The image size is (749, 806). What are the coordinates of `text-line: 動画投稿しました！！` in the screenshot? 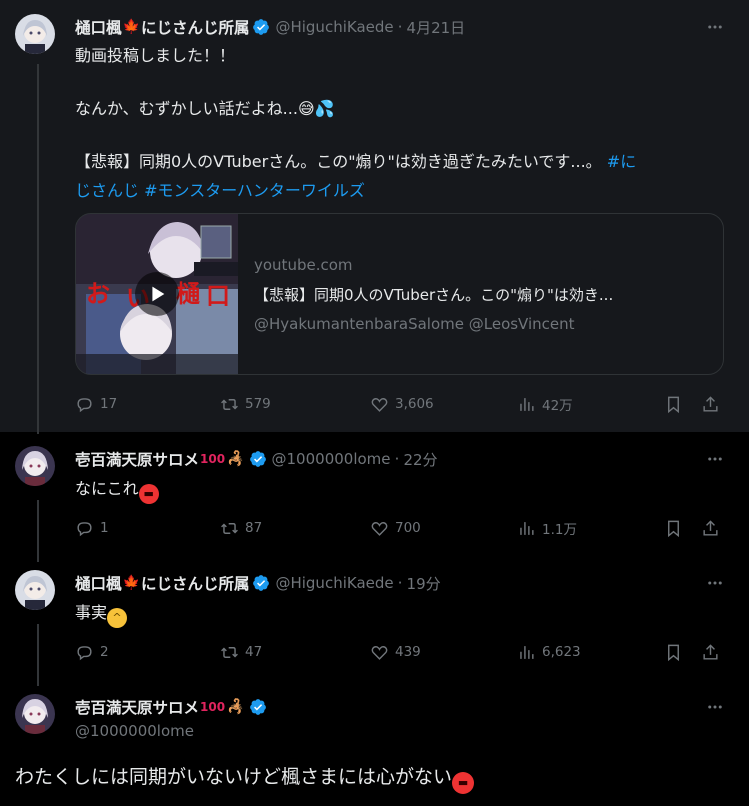 It's located at (155, 55).